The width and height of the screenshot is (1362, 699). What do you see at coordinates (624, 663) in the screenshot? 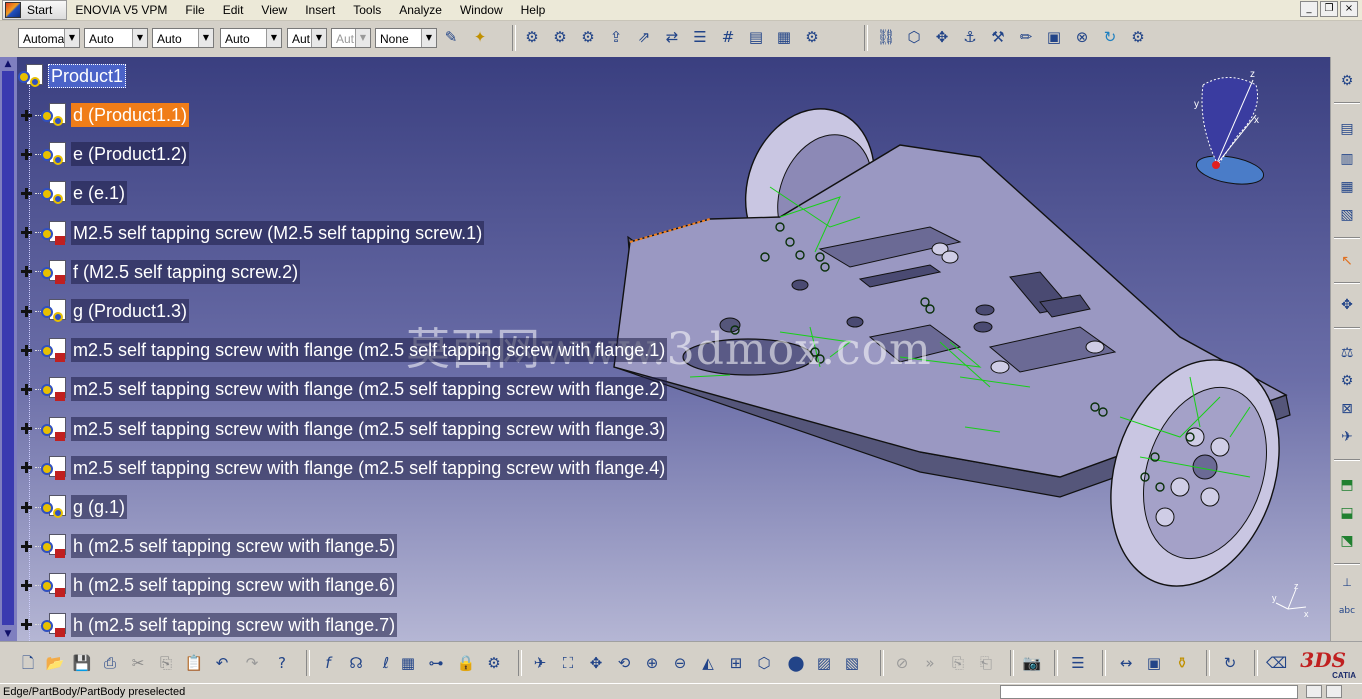
I see `rotate-icon: ⟲` at bounding box center [624, 663].